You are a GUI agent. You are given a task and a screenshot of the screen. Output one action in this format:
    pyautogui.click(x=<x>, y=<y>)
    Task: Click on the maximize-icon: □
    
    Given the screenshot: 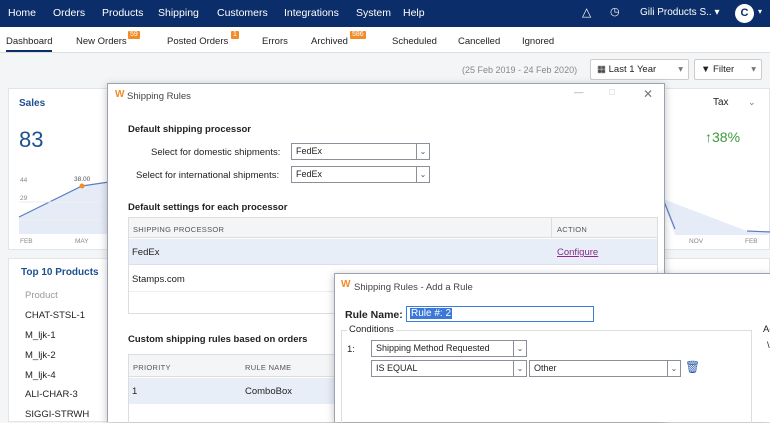 What is the action you would take?
    pyautogui.click(x=612, y=92)
    